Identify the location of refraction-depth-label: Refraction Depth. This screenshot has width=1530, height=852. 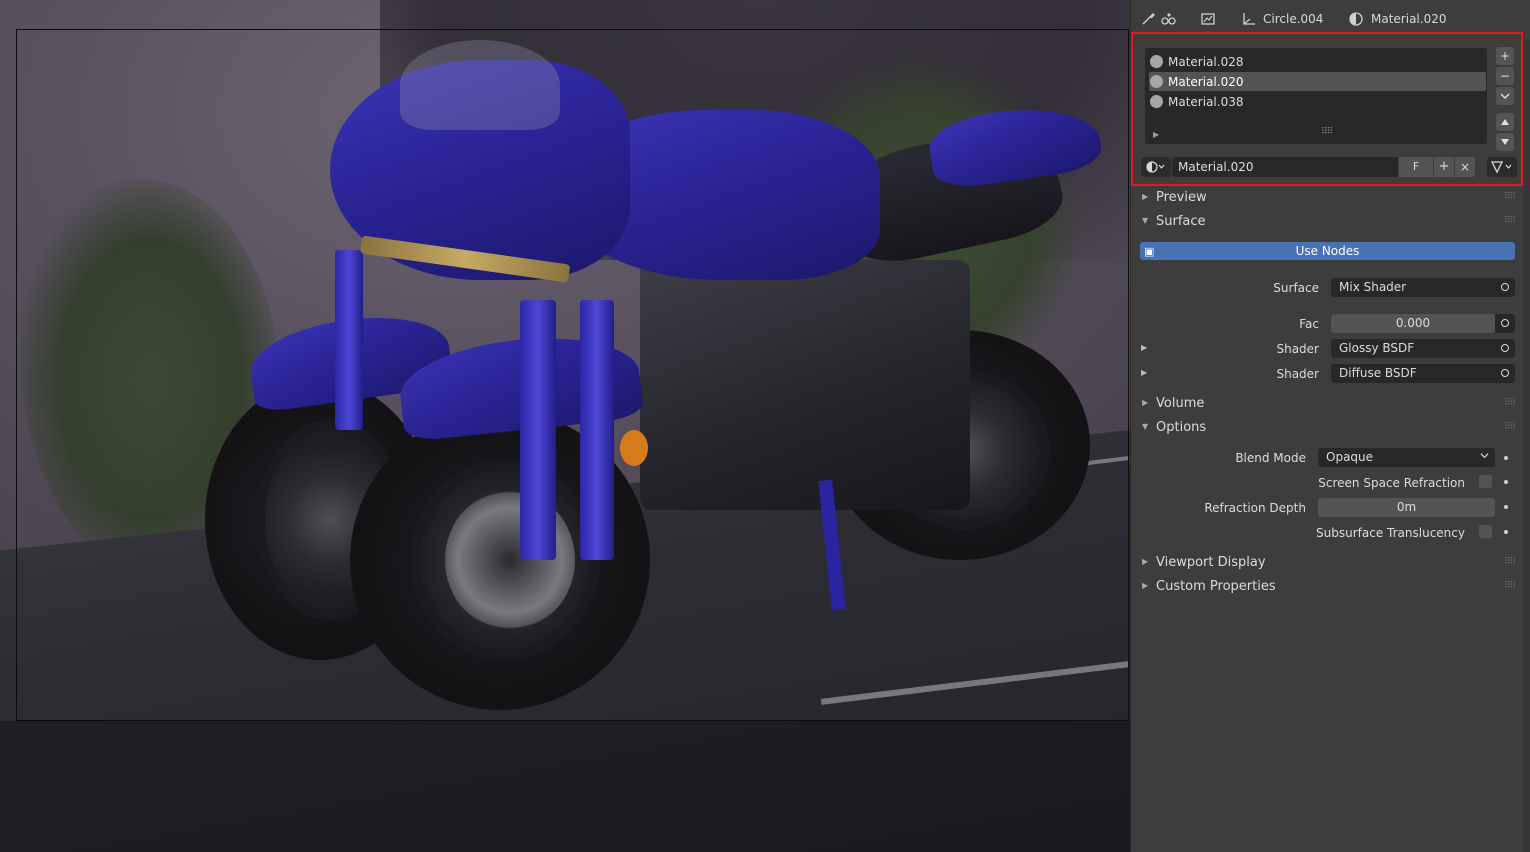
(1255, 508).